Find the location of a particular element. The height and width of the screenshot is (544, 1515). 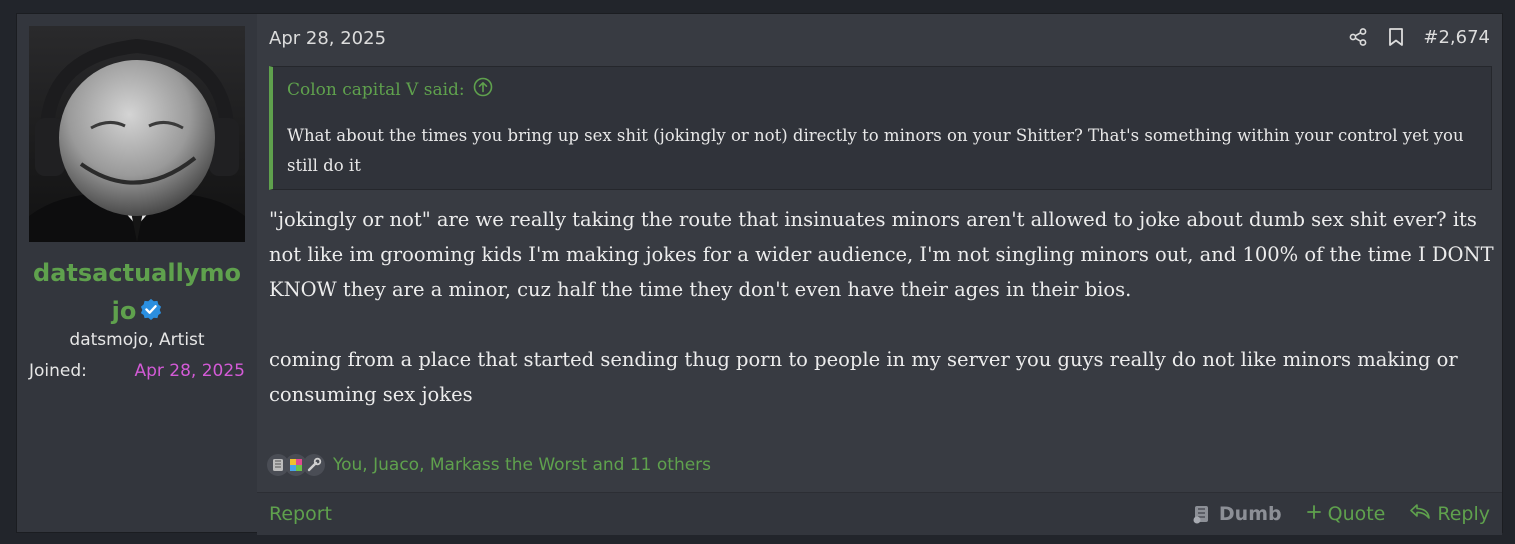

dumb-reaction-button: Dumb is located at coordinates (1236, 514).